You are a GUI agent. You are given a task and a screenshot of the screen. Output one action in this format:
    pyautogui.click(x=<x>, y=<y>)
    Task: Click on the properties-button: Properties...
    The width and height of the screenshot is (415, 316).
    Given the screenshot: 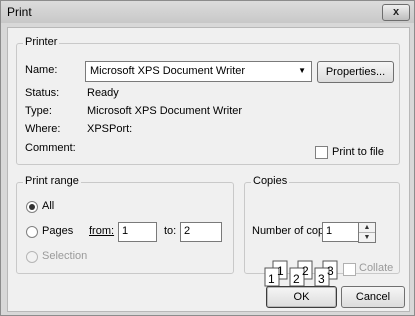 What is the action you would take?
    pyautogui.click(x=355, y=72)
    